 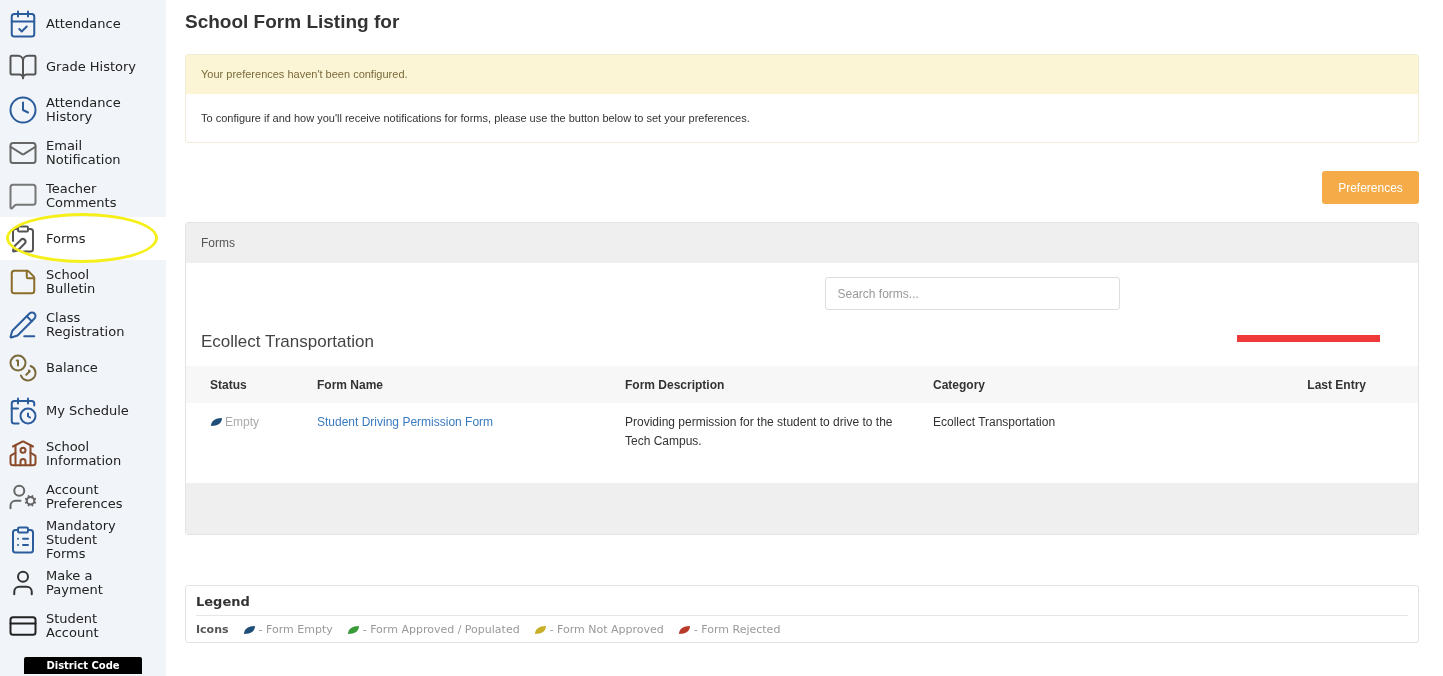 I want to click on sidebar-item: Email Notification, so click(x=83, y=152).